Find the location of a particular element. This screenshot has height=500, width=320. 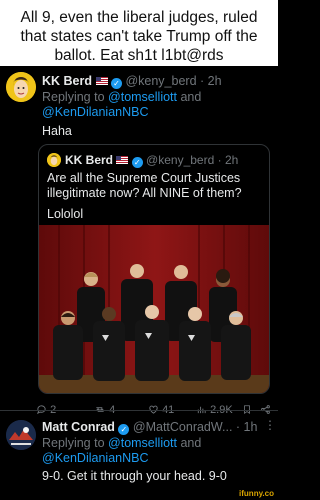

author-name: KK Berd is located at coordinates (67, 81).